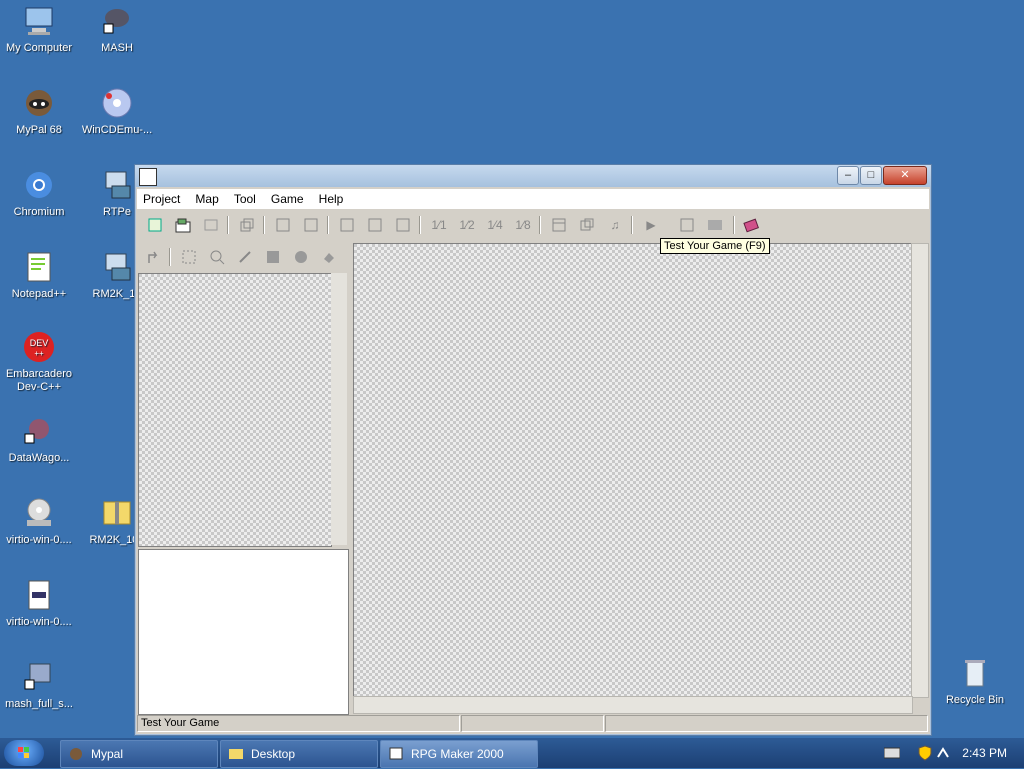  What do you see at coordinates (189, 257) in the screenshot?
I see `select-tool-button` at bounding box center [189, 257].